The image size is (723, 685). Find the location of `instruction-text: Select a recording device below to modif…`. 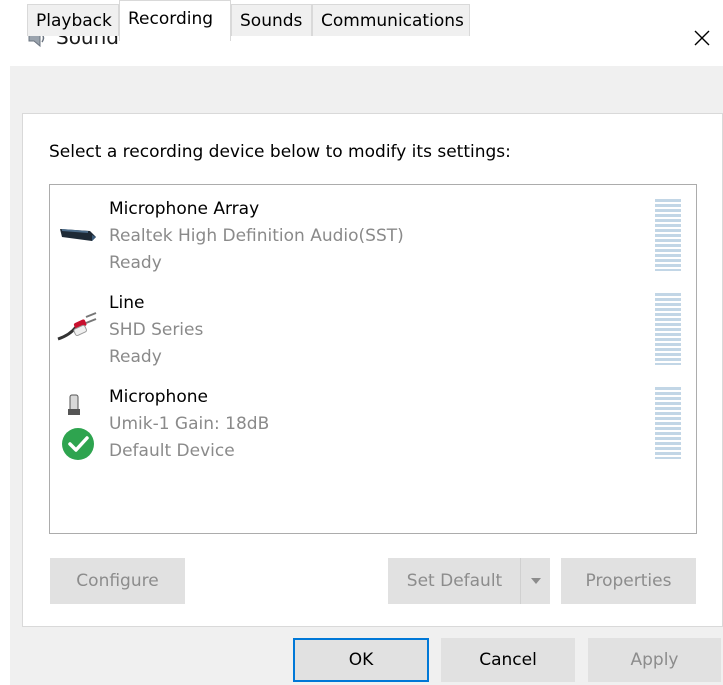

instruction-text: Select a recording device below to modif… is located at coordinates (280, 152).